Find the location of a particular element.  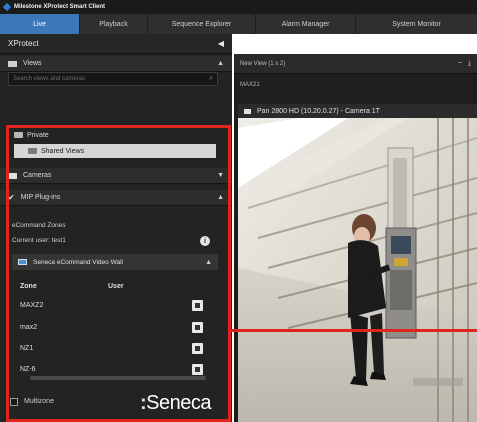

view-toolbar: New View (1 x 2) − ⤓ is located at coordinates (355, 64).